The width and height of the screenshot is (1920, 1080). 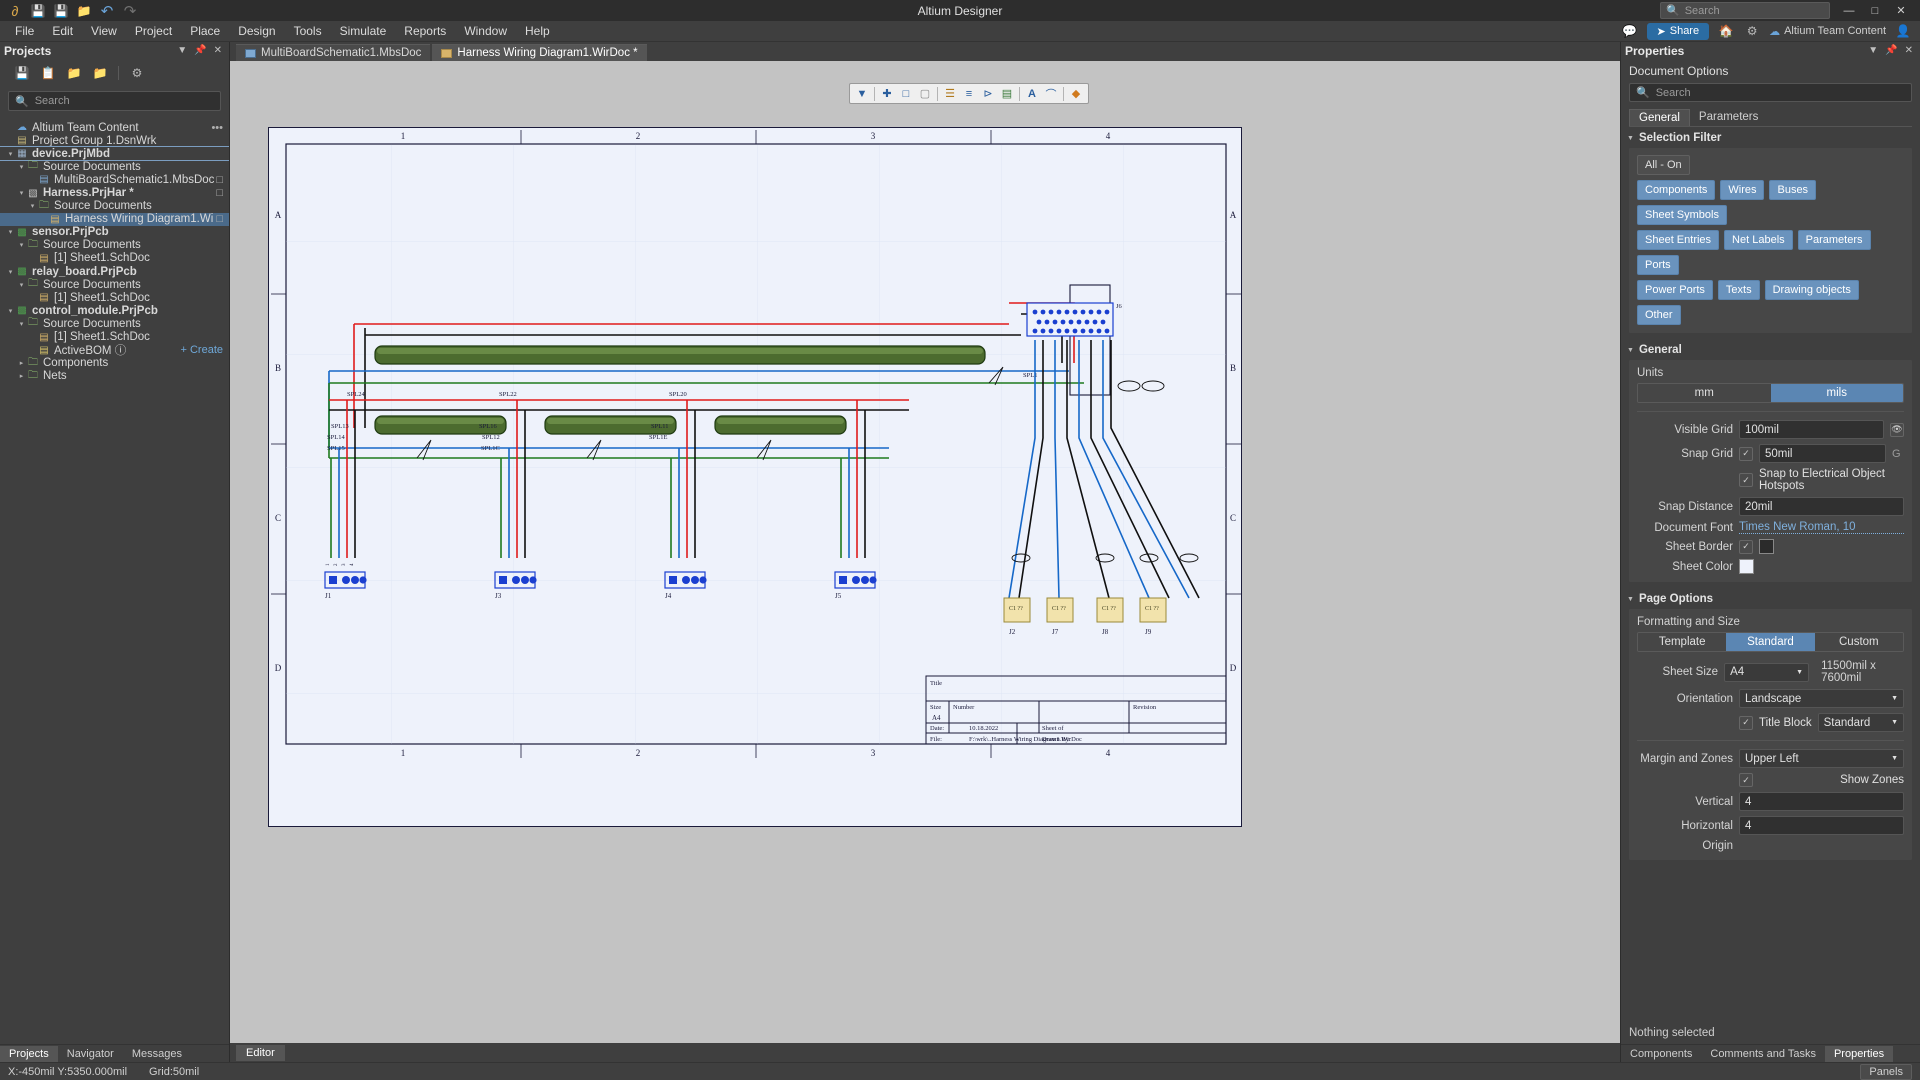 What do you see at coordinates (130, 11) in the screenshot?
I see `redo-icon: ↷` at bounding box center [130, 11].